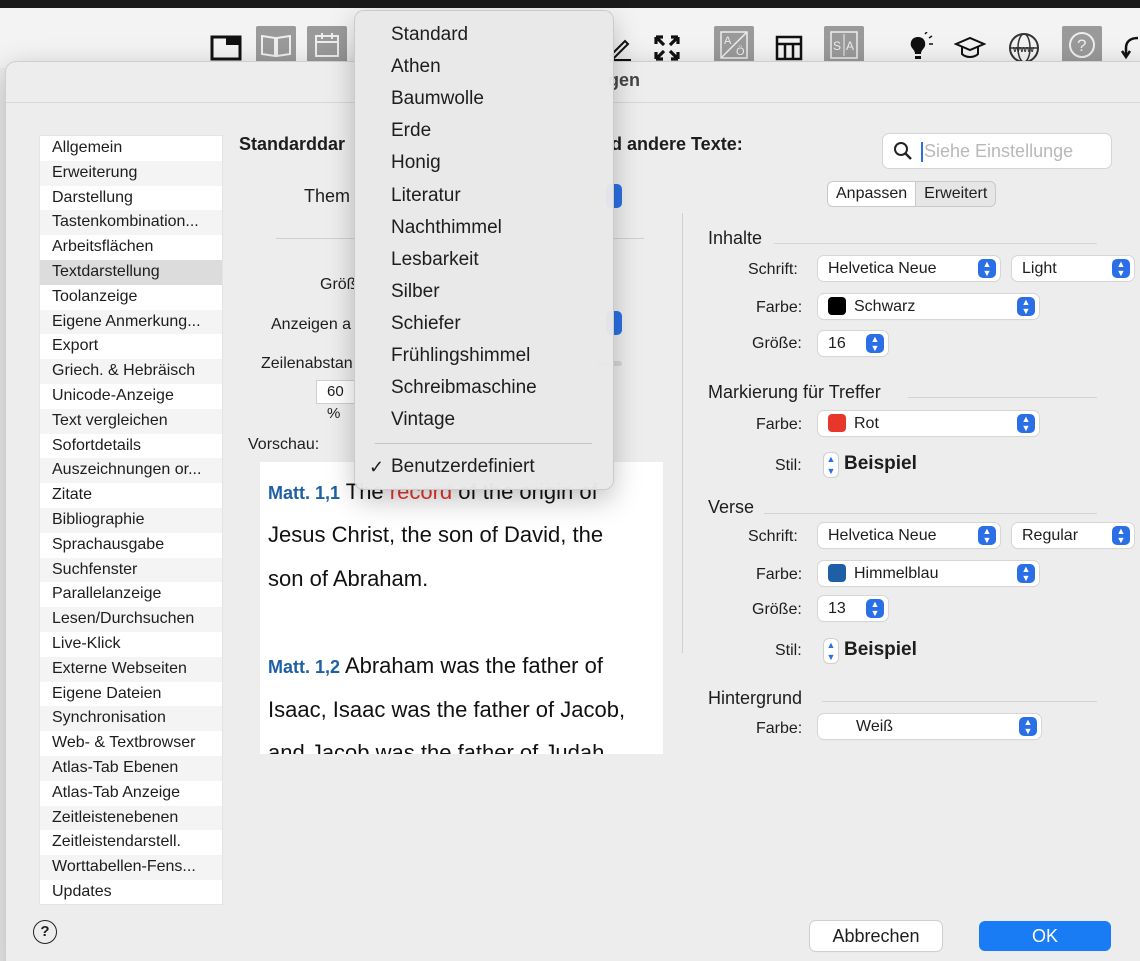 This screenshot has width=1140, height=961. What do you see at coordinates (789, 48) in the screenshot?
I see `table-icon` at bounding box center [789, 48].